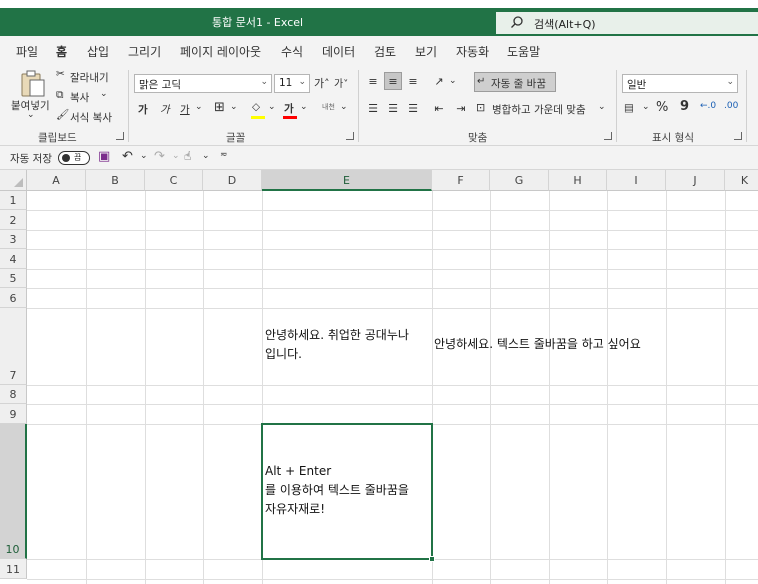  I want to click on tab-automate: 자동화, so click(472, 51).